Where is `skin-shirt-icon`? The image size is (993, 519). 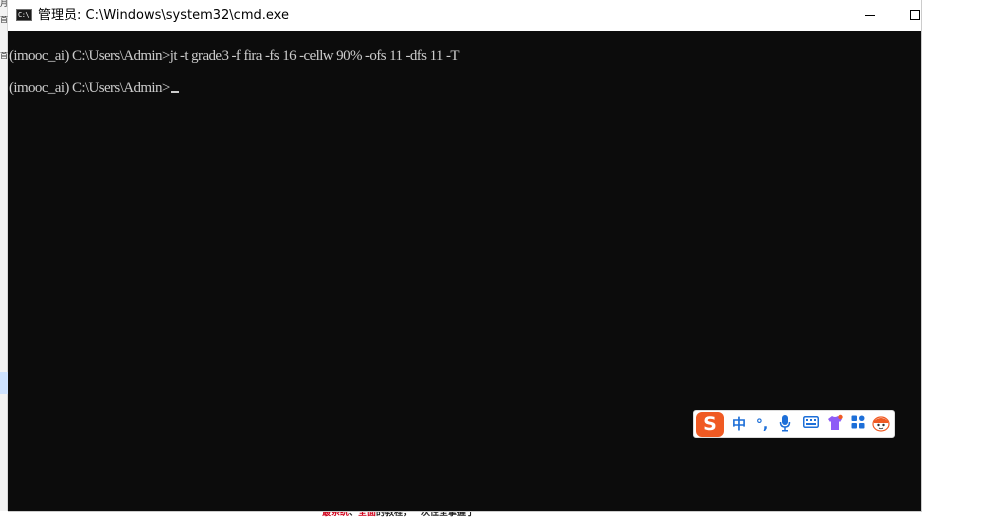
skin-shirt-icon is located at coordinates (835, 425).